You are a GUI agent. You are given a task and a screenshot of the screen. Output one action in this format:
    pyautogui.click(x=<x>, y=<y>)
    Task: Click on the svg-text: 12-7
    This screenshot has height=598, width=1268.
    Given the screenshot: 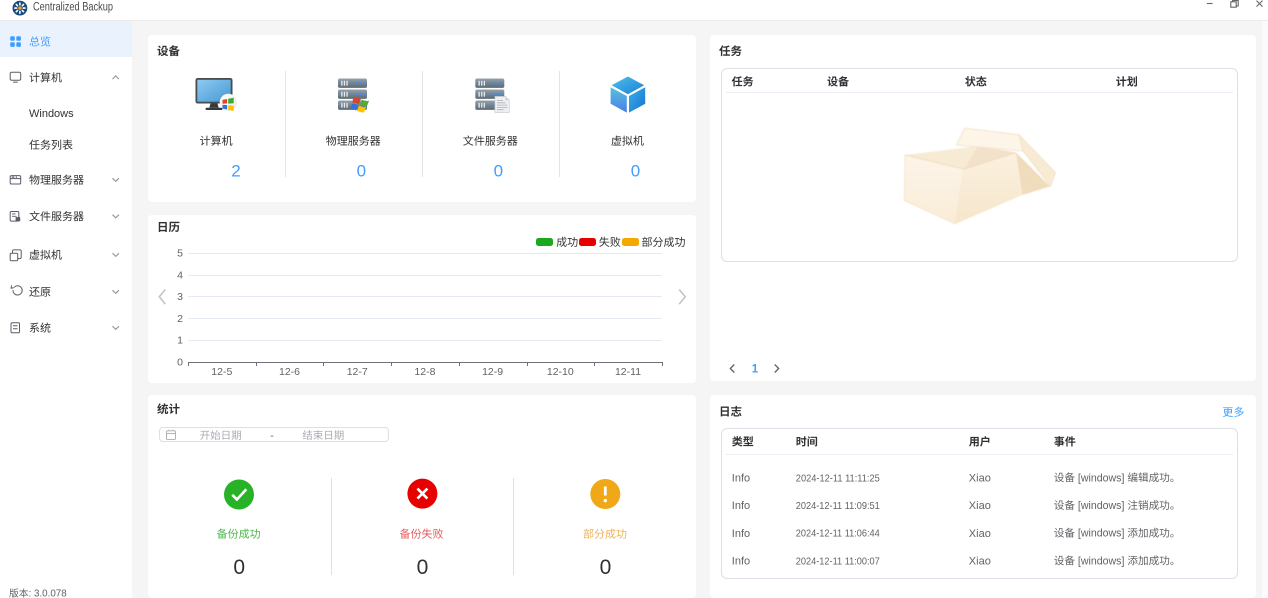 What is the action you would take?
    pyautogui.click(x=357, y=372)
    